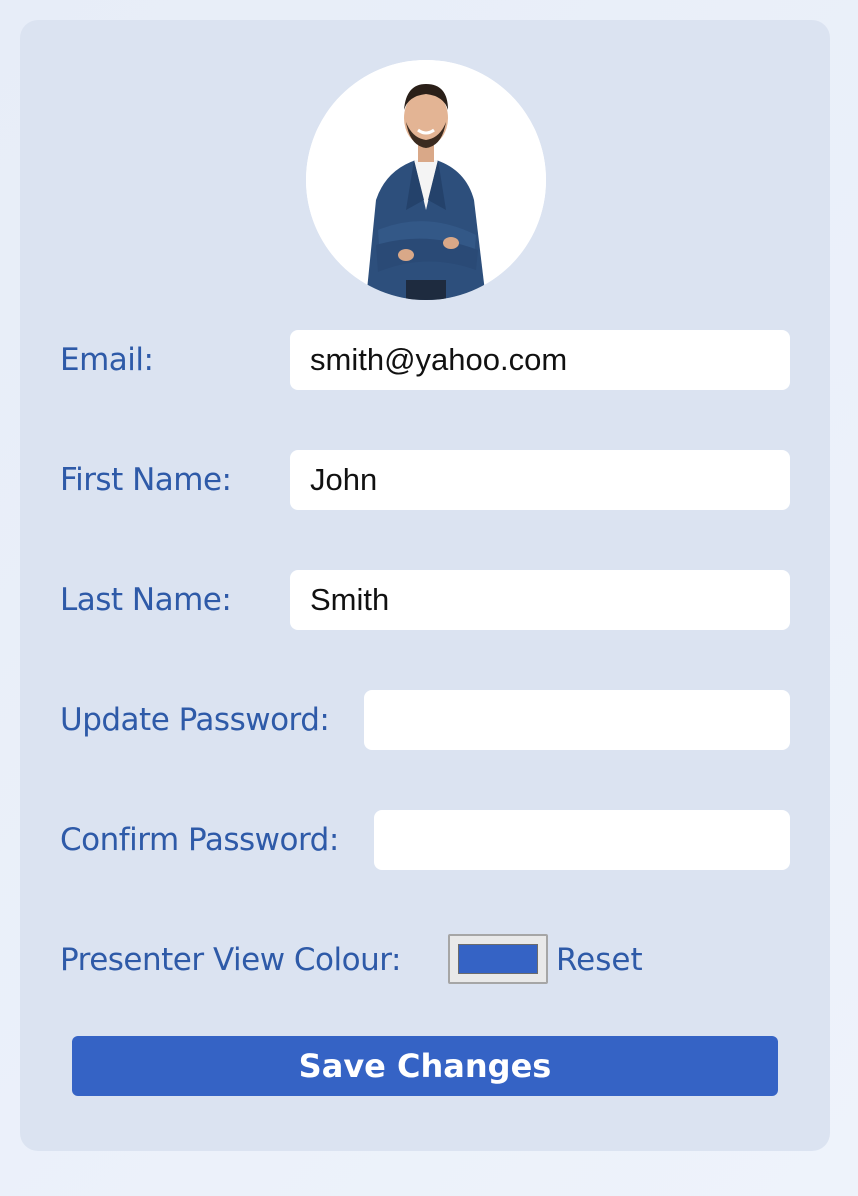 This screenshot has height=1196, width=858. I want to click on reset-link: Reset, so click(599, 960).